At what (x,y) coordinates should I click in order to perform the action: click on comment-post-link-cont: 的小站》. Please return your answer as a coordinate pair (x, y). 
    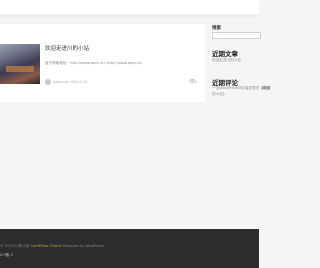
    Looking at the image, I should click on (219, 94).